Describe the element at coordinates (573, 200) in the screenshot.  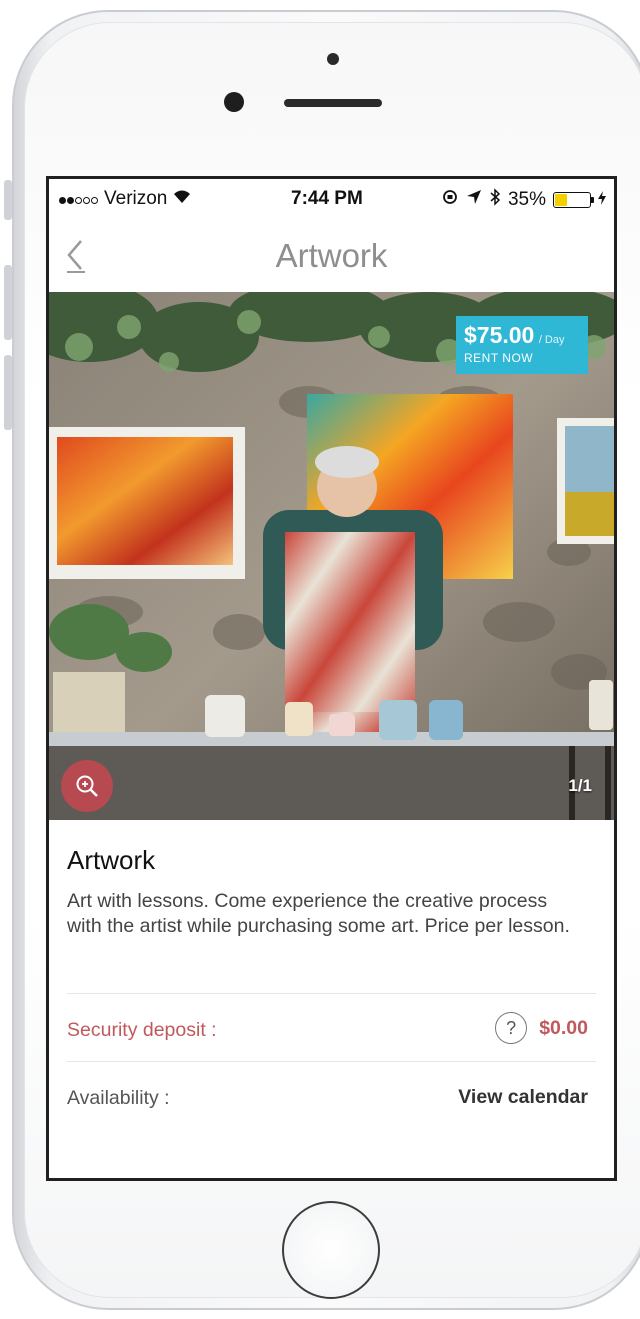
I see `battery-icon` at that location.